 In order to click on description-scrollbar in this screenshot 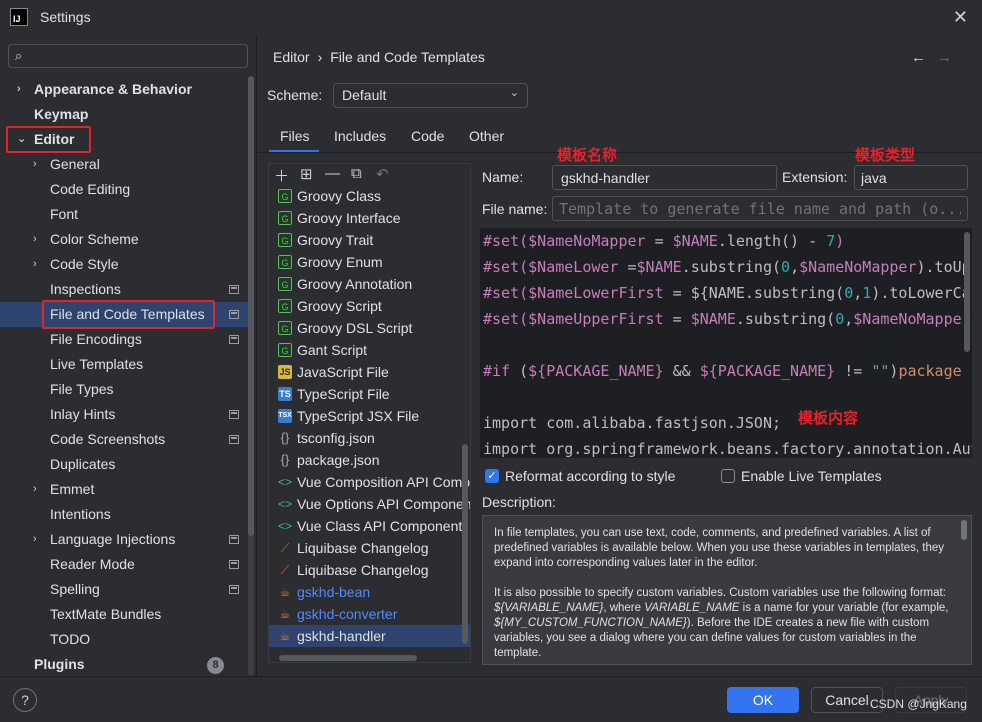, I will do `click(964, 530)`.